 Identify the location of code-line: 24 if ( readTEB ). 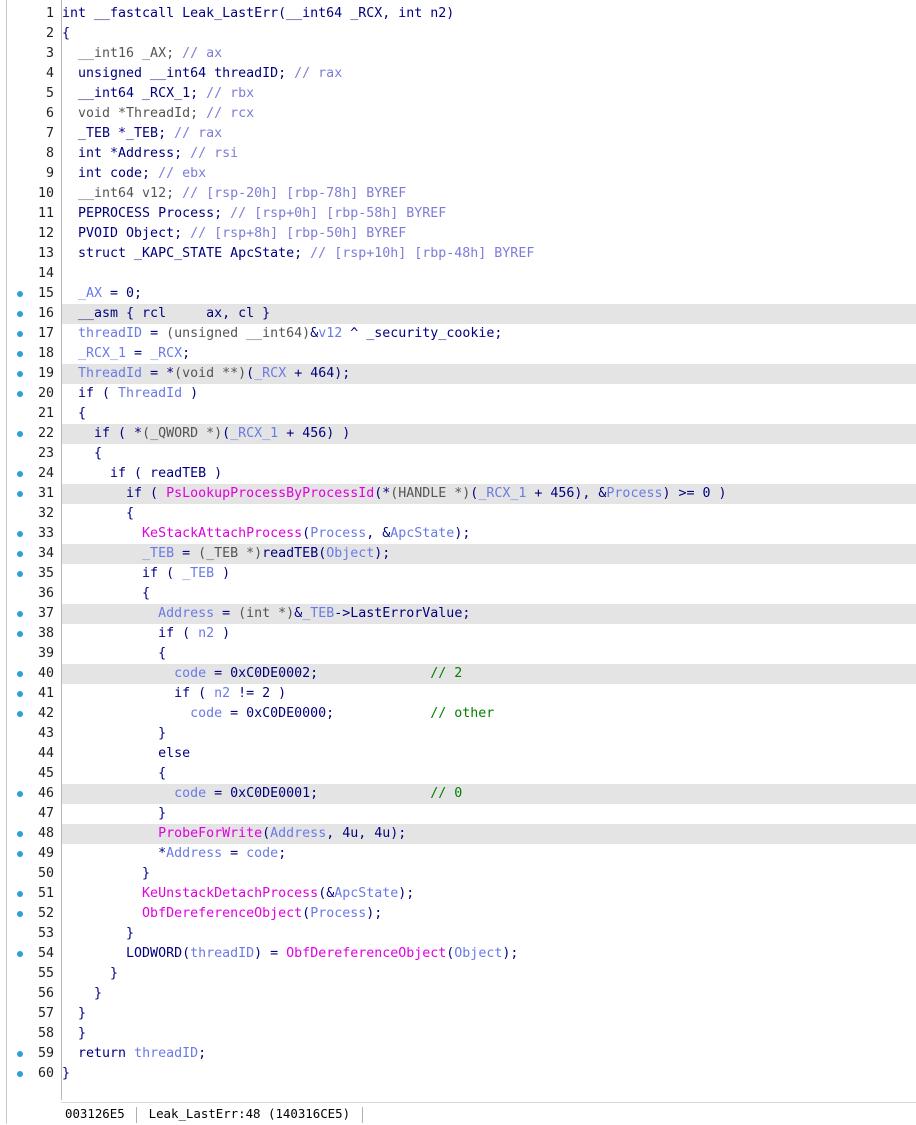
(458, 474).